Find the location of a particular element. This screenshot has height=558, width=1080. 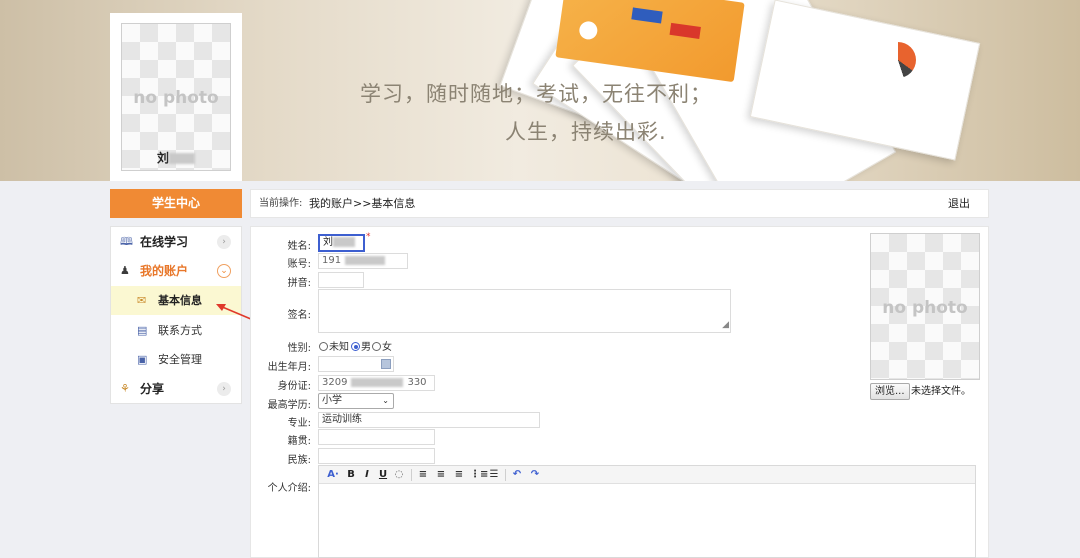

sidebar-subitem-security: ▣ 安全管理 is located at coordinates (176, 359).